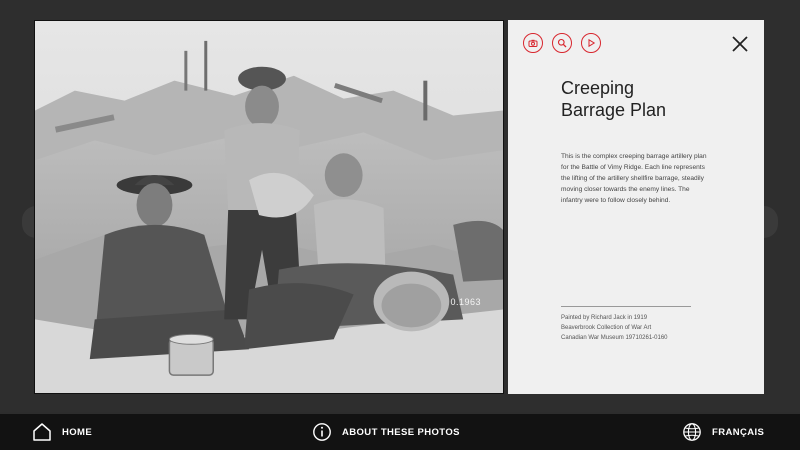  What do you see at coordinates (692, 432) in the screenshot?
I see `globe-icon` at bounding box center [692, 432].